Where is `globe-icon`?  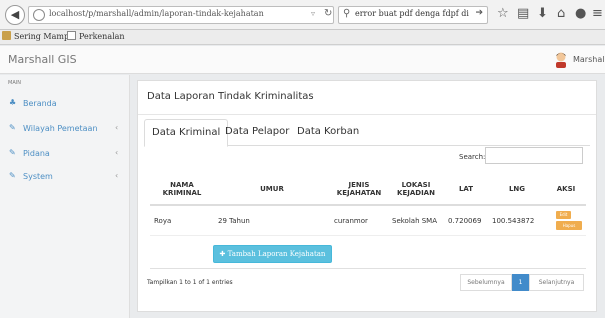 globe-icon is located at coordinates (39, 15).